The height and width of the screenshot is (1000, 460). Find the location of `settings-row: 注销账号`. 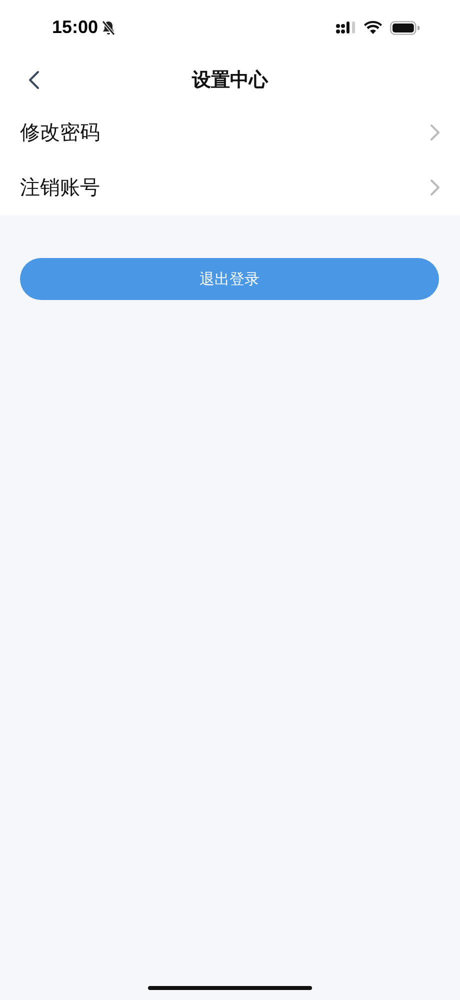

settings-row: 注销账号 is located at coordinates (230, 187).